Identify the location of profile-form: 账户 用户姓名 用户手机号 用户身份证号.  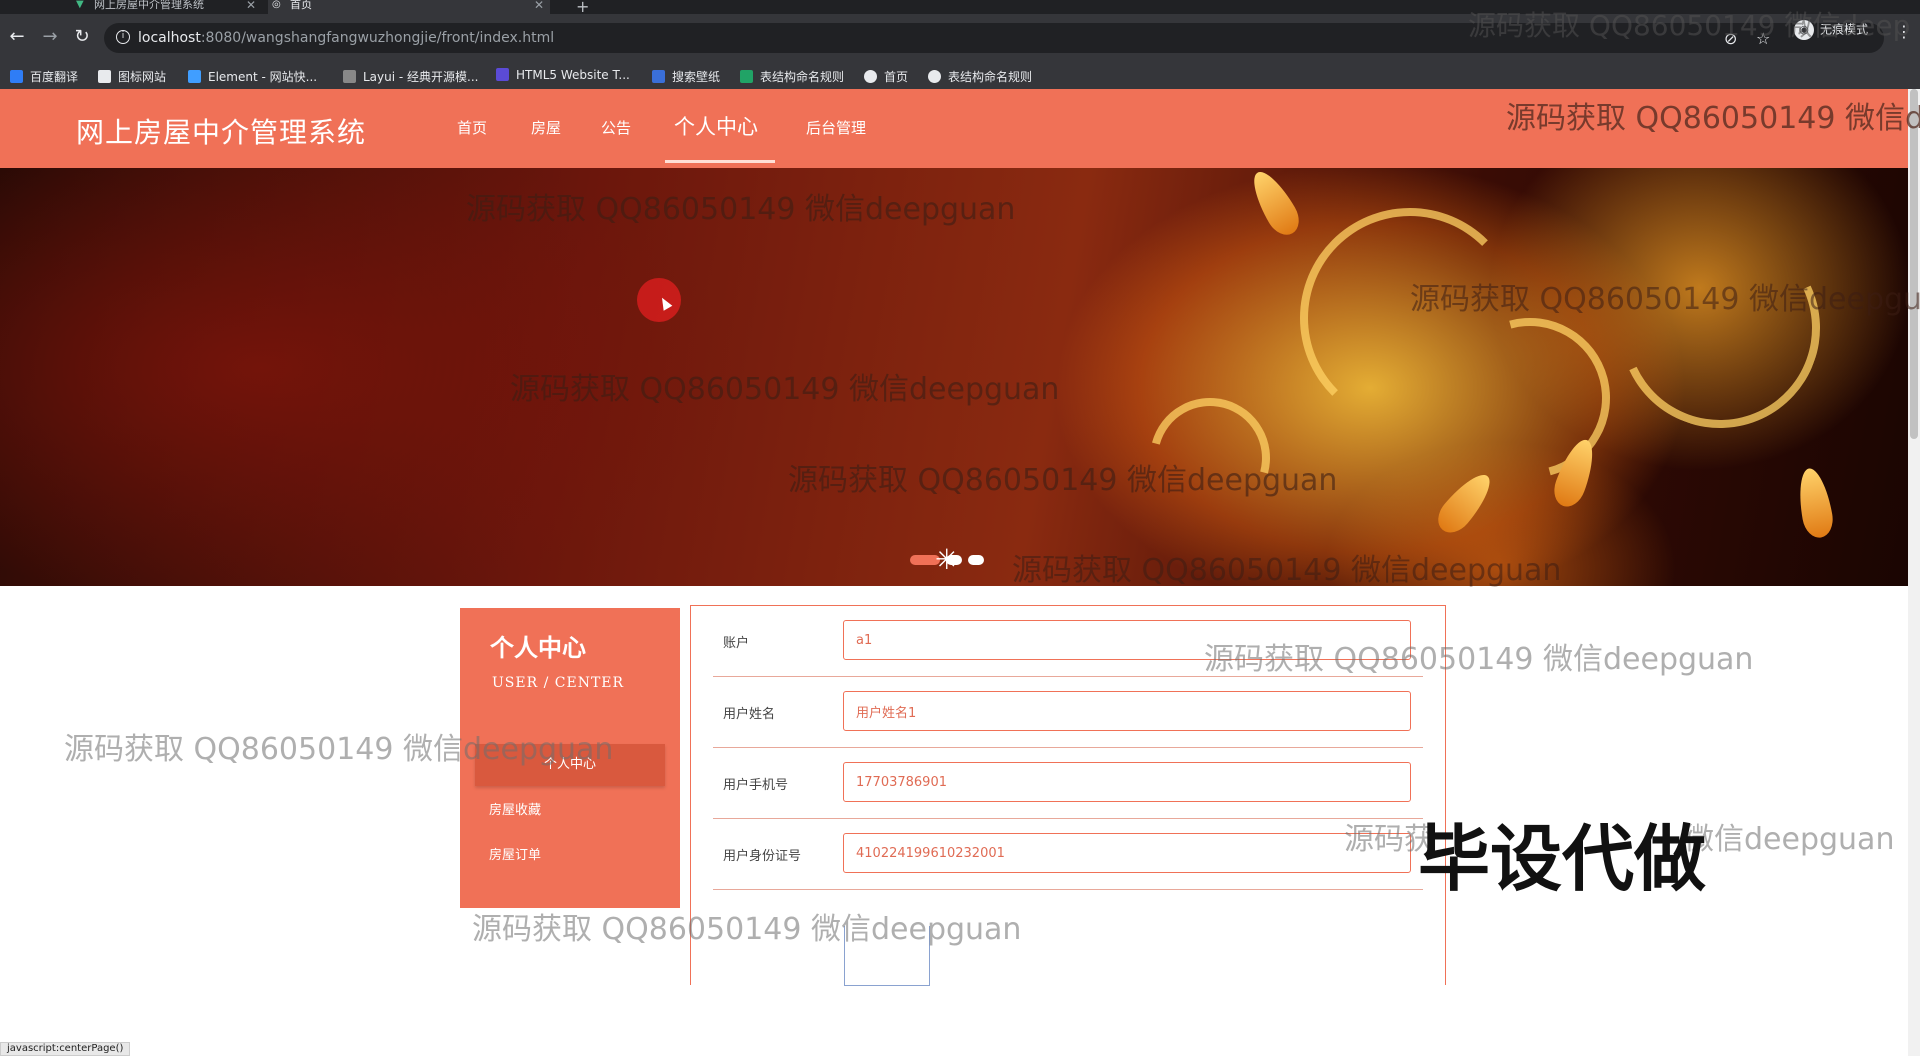
(1068, 795).